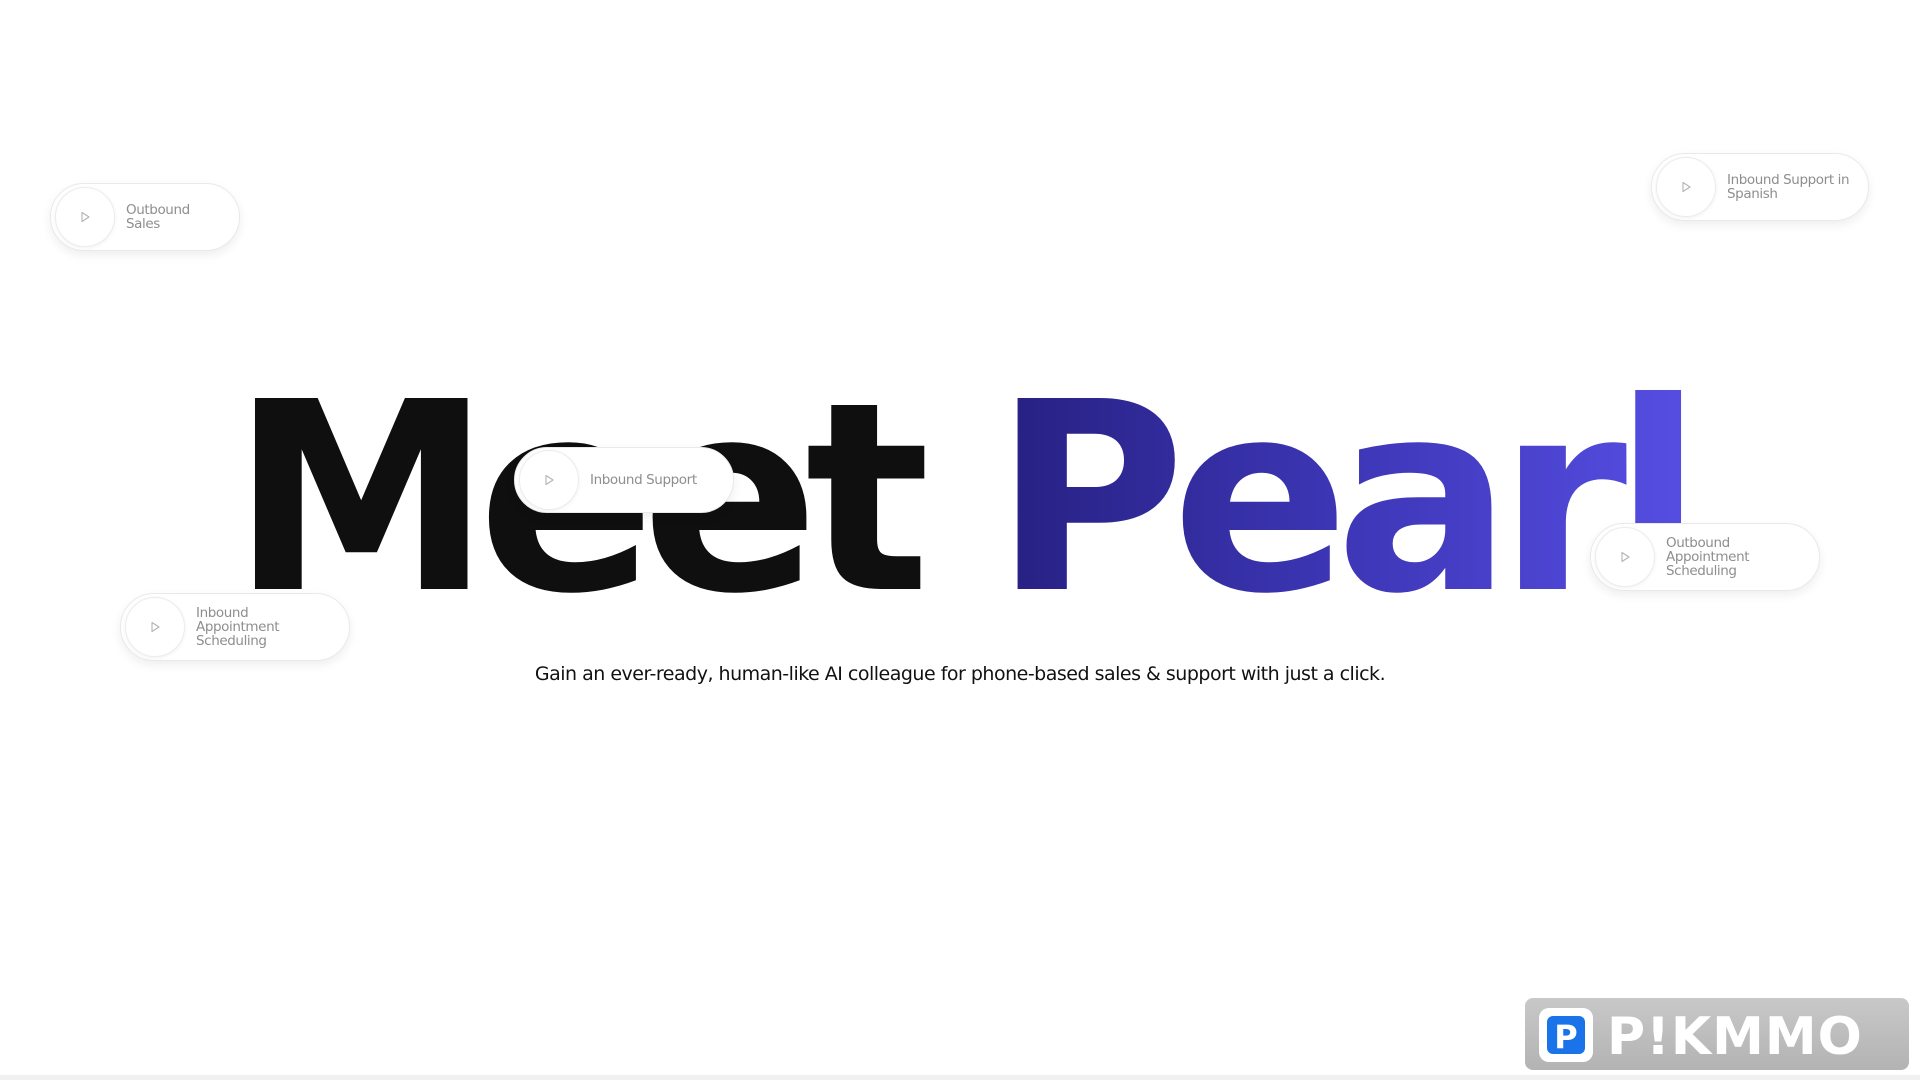  What do you see at coordinates (1348, 498) in the screenshot?
I see `hero-heading-pearl: Pearl` at bounding box center [1348, 498].